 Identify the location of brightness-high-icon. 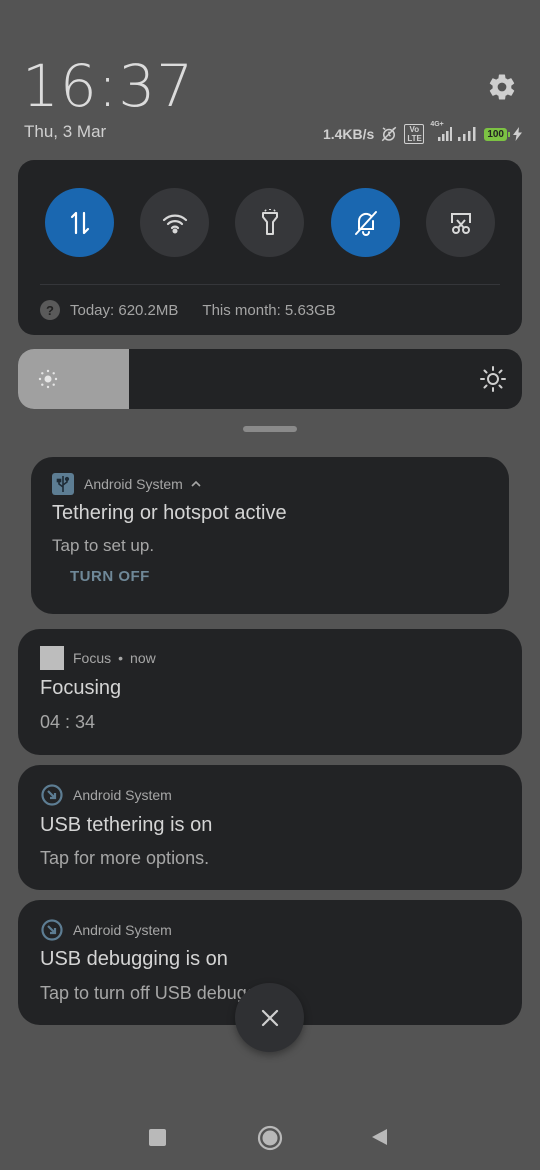
(493, 379).